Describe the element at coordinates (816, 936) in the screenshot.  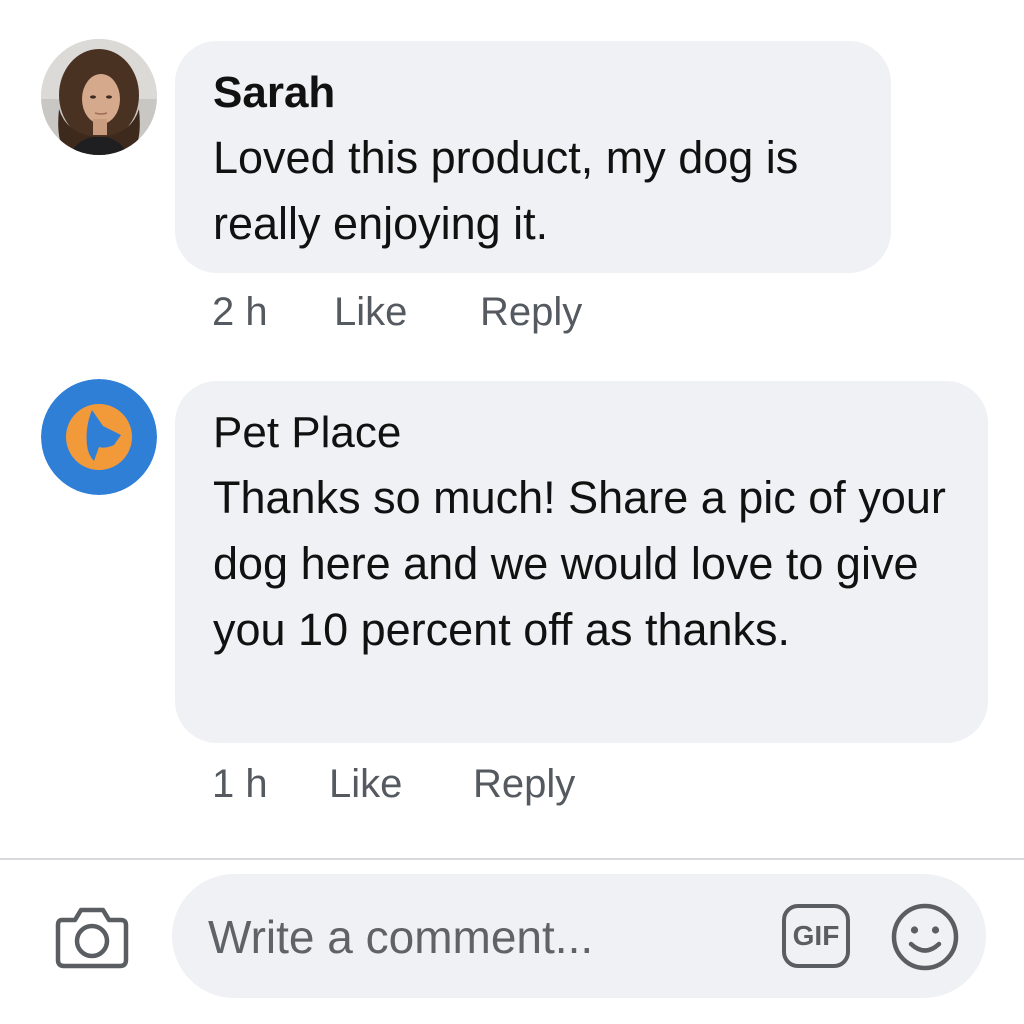
I see `gif-button: GIF` at that location.